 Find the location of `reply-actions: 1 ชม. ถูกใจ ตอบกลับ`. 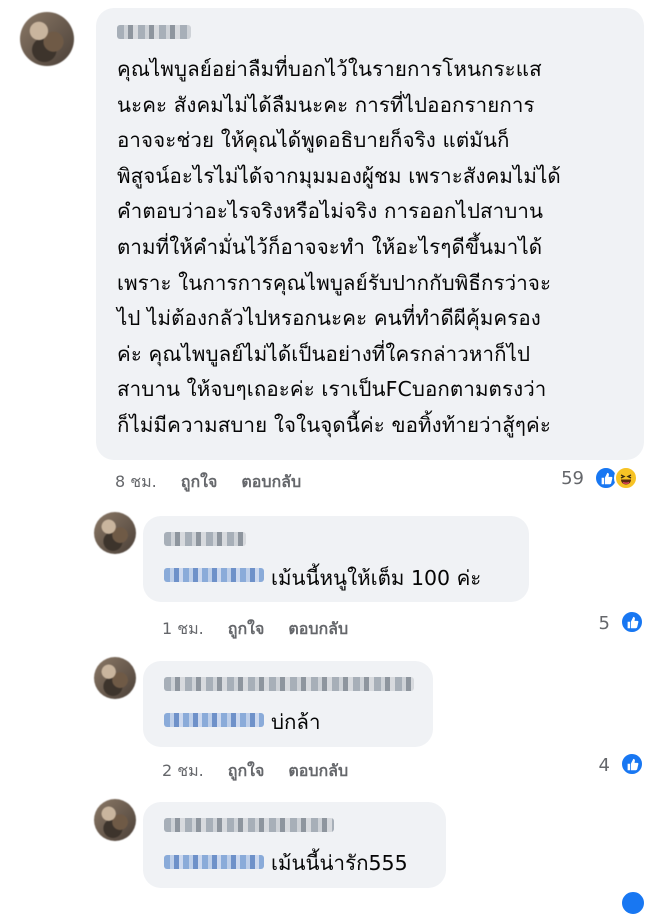

reply-actions: 1 ชม. ถูกใจ ตอบกลับ is located at coordinates (267, 629).